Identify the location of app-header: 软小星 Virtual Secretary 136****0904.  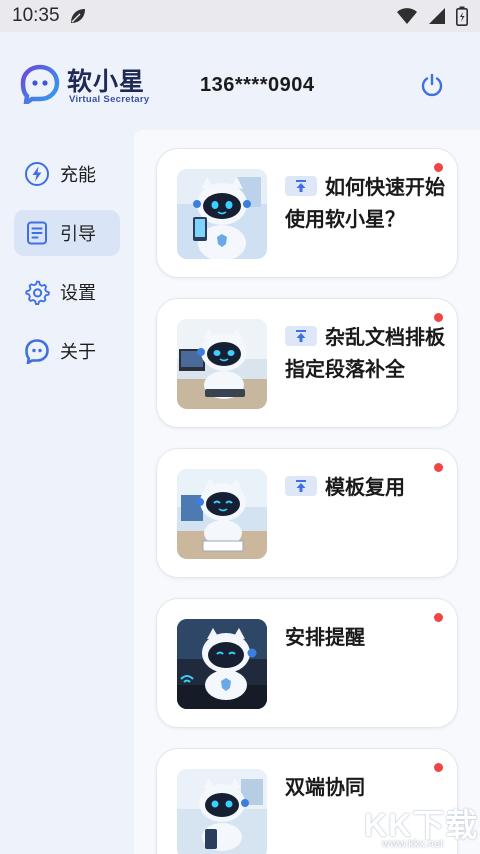
(240, 81).